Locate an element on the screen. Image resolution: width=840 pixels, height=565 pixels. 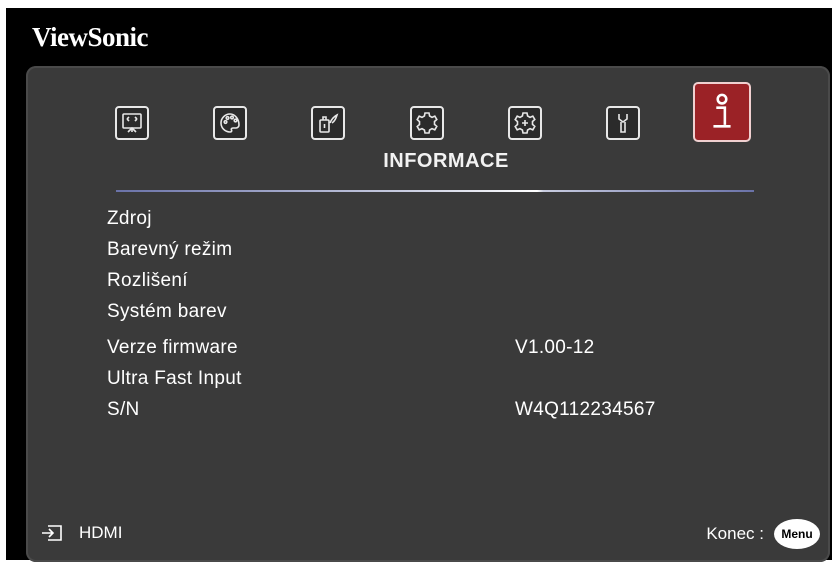
exit-label: Konec : is located at coordinates (735, 533).